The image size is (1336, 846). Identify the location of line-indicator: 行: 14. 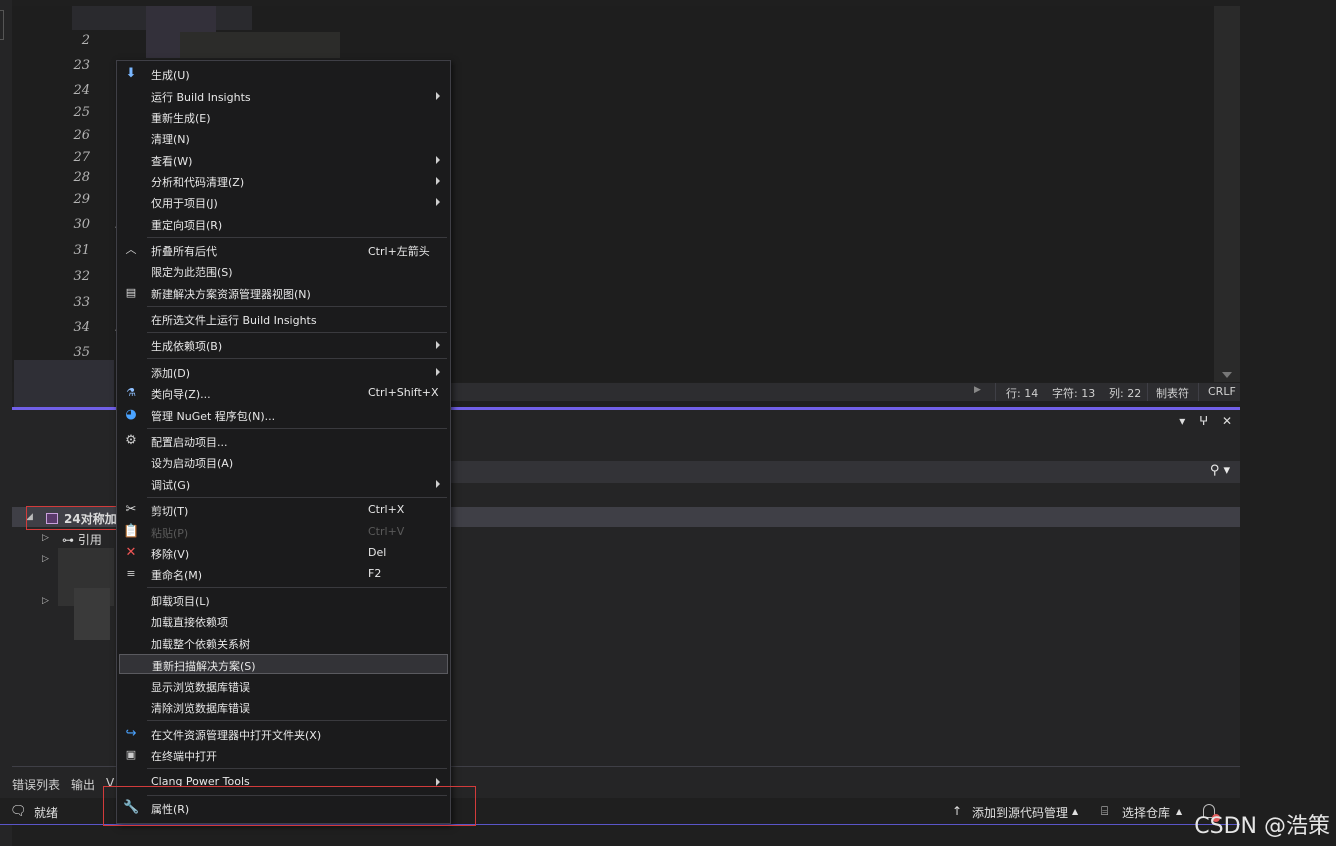
(1022, 393).